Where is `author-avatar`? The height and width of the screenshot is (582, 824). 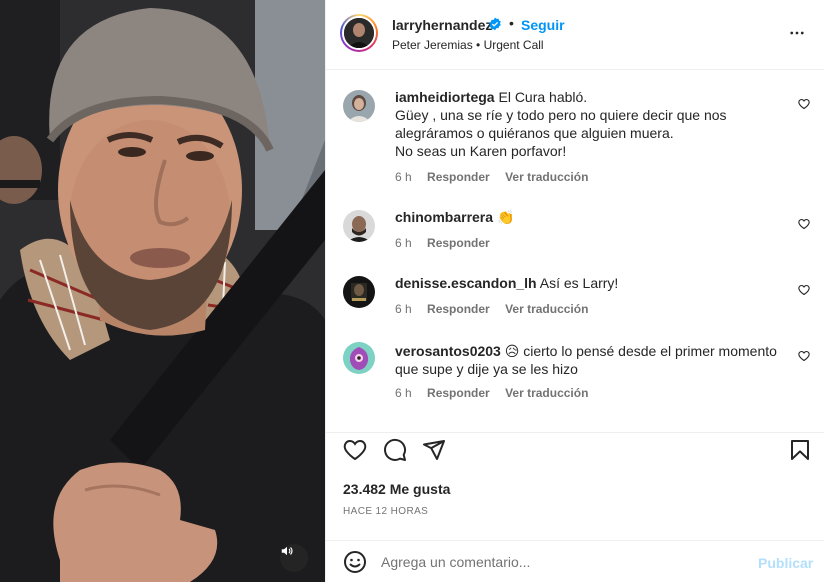
author-avatar is located at coordinates (359, 33).